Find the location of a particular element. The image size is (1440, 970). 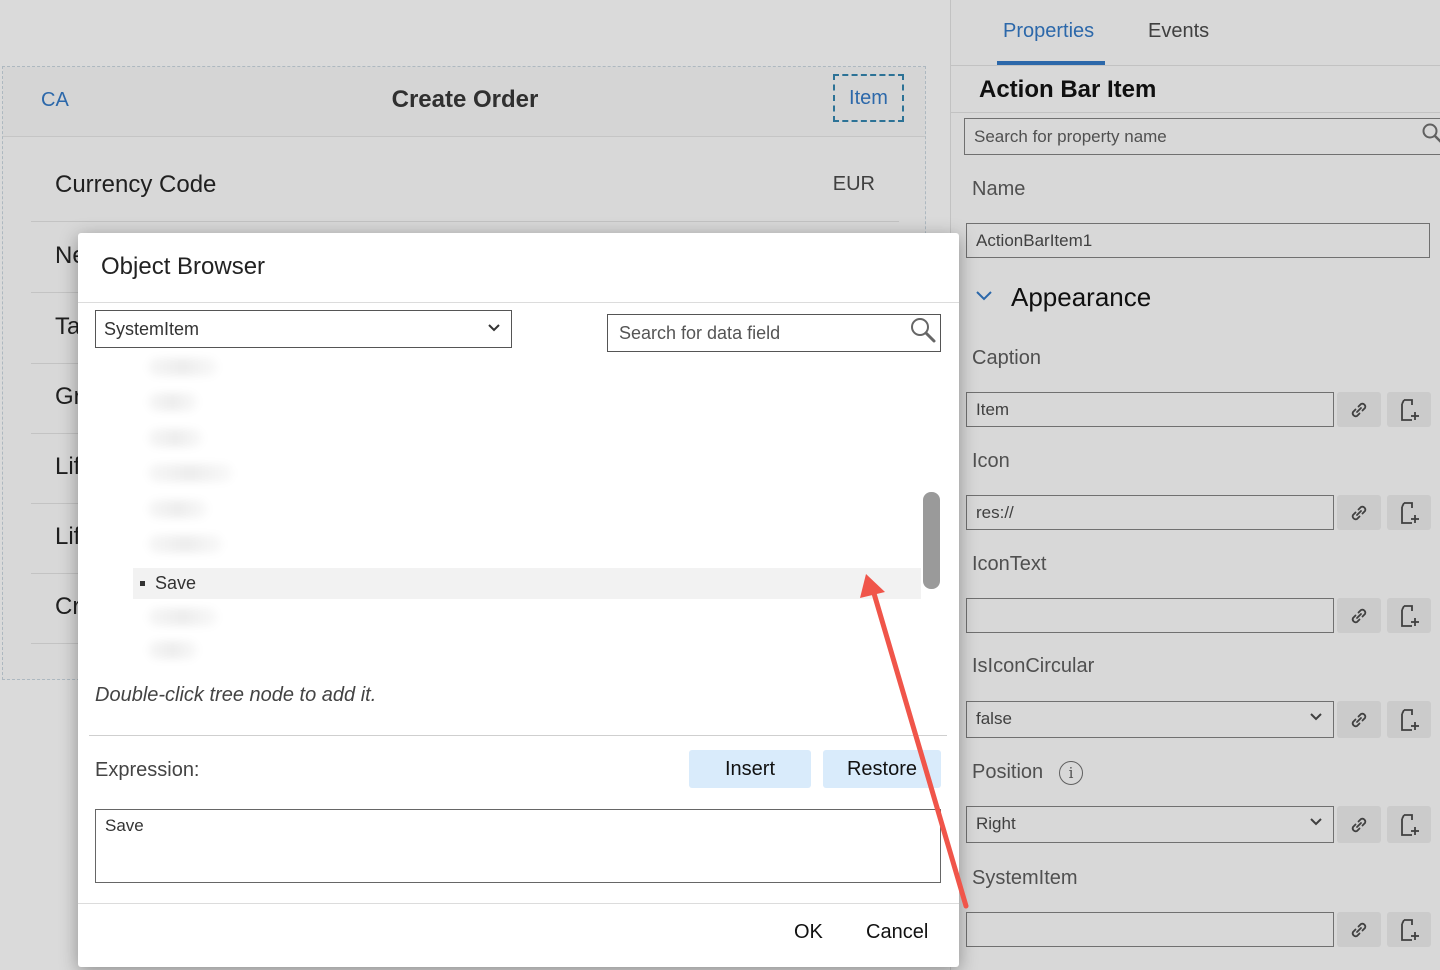

data-field-search-input: Search for data field is located at coordinates (774, 333).